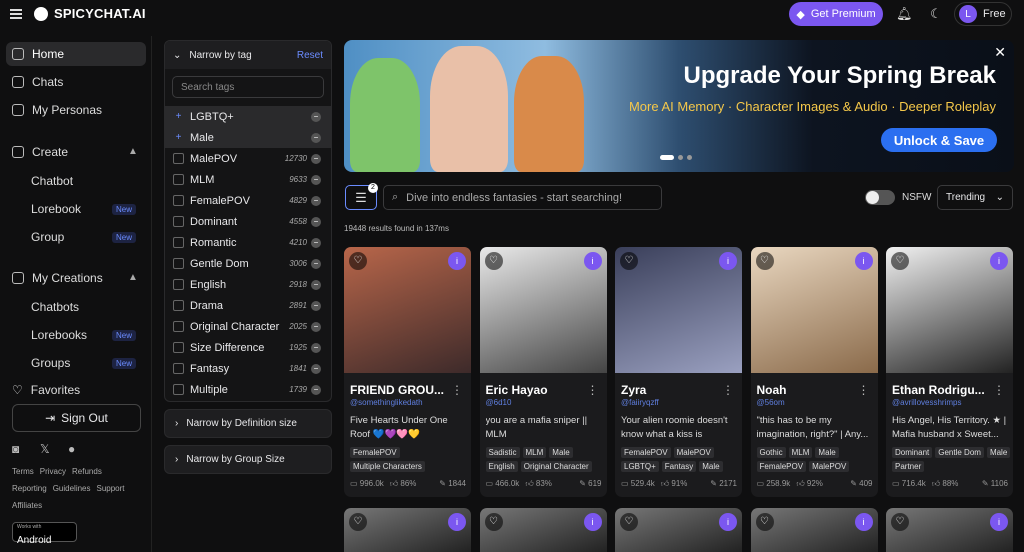 This screenshot has height=552, width=1024. Describe the element at coordinates (983, 14) in the screenshot. I see `user-menu-button: L Free` at that location.